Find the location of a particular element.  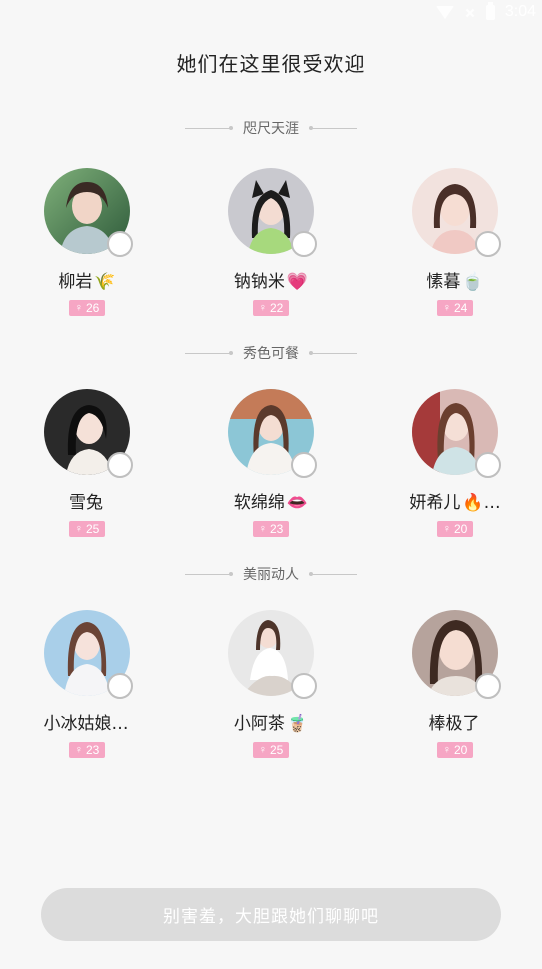

user-nickname: 雪兔 is located at coordinates (87, 503).